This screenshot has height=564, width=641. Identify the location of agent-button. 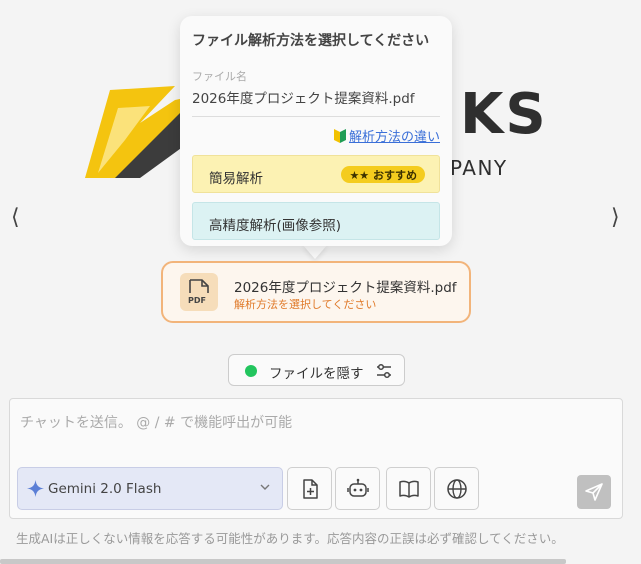
(357, 488).